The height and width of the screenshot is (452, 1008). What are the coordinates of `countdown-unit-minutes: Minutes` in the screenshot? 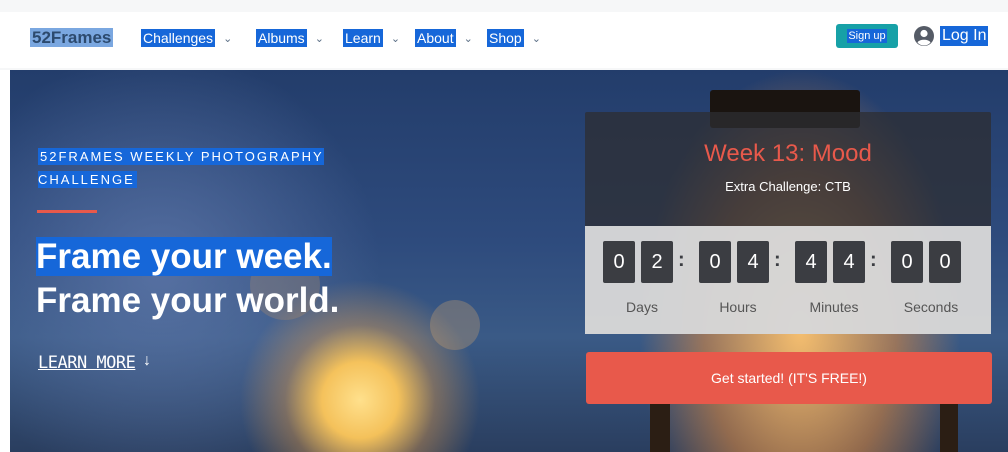 It's located at (834, 307).